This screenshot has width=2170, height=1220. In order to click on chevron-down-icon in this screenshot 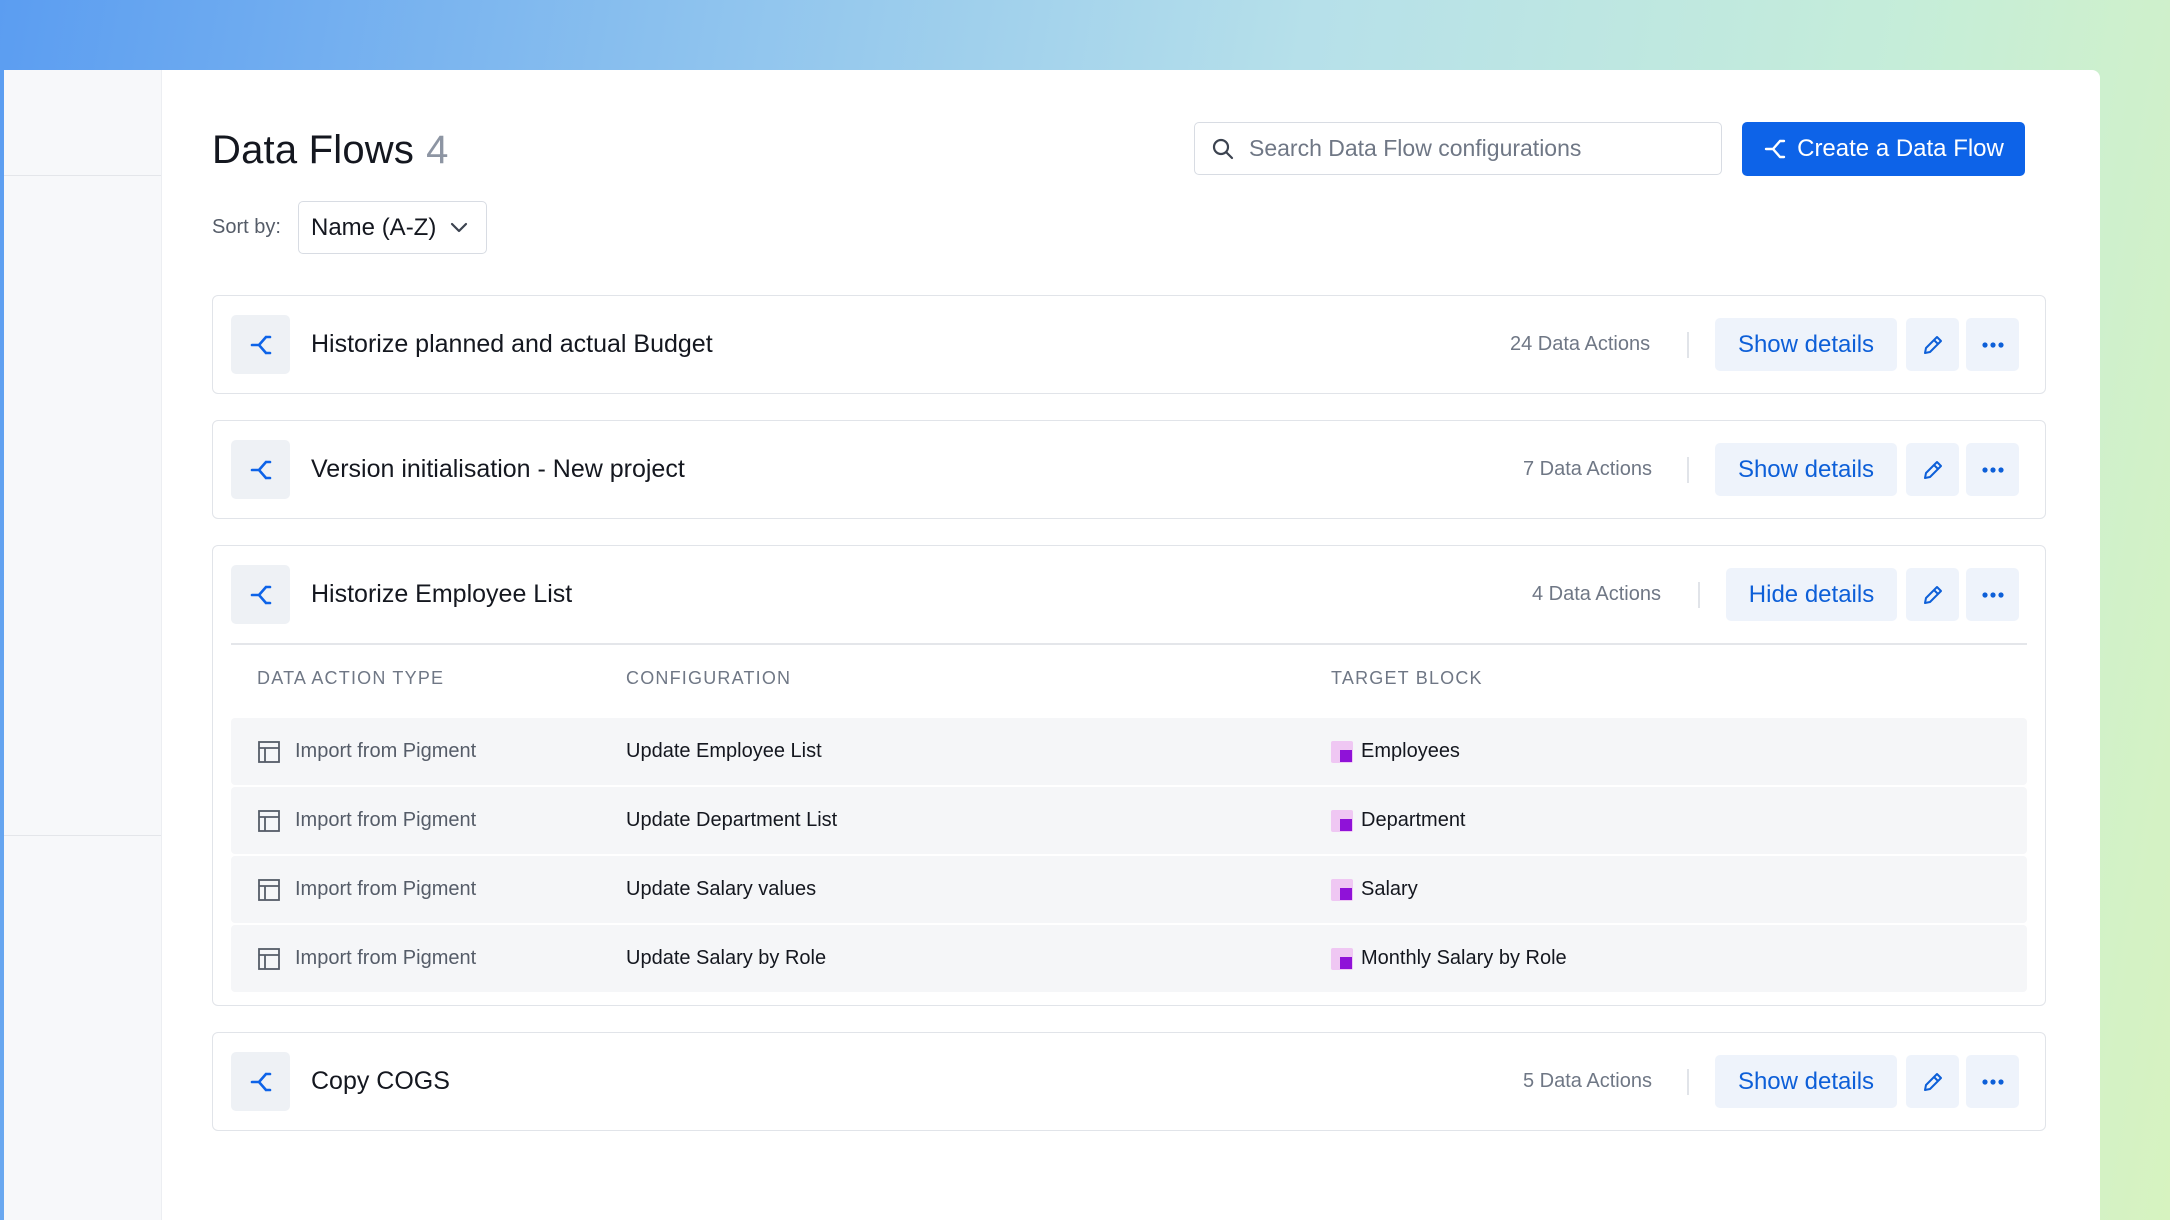, I will do `click(459, 227)`.